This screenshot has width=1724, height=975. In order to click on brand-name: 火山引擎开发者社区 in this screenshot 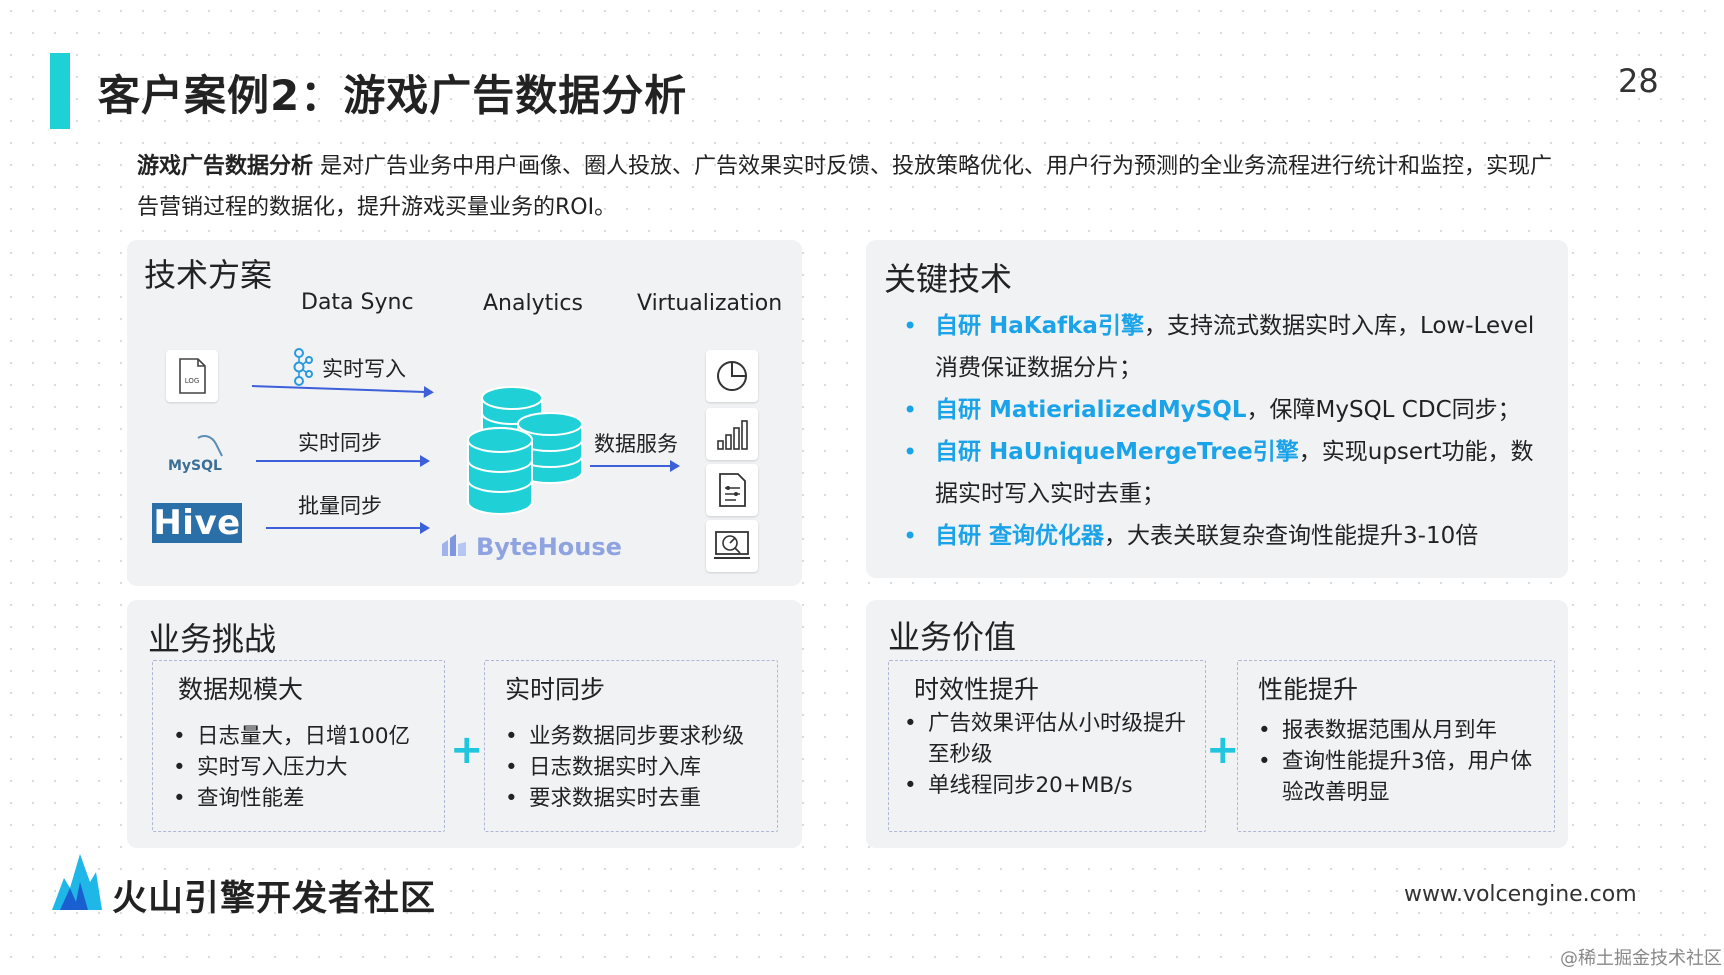, I will do `click(274, 899)`.